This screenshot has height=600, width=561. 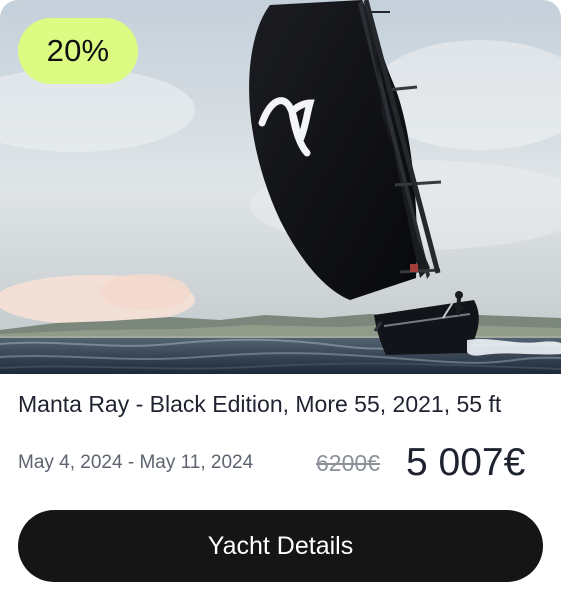 I want to click on yacht-details-button: Yacht Details, so click(x=280, y=546).